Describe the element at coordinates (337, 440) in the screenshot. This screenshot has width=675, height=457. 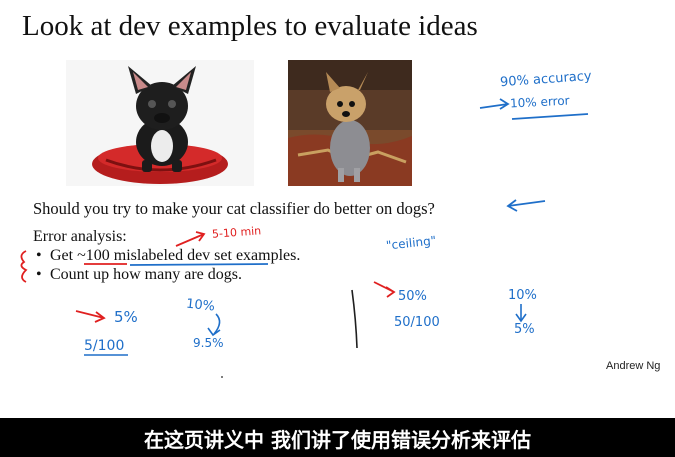
I see `subtitle-text: 在这页讲义中 我们讲了使用错误分析来评估` at that location.